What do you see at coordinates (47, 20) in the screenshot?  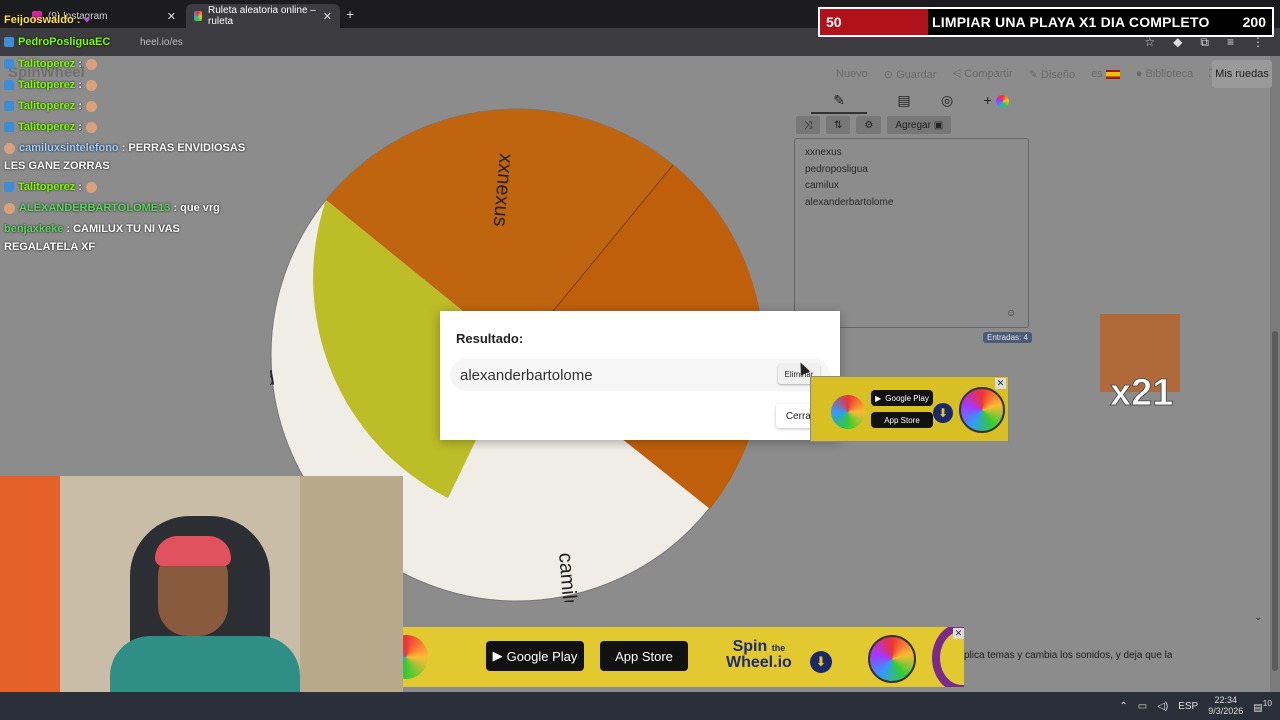 I see `chat-line: Feijooswaldo : ♥` at bounding box center [47, 20].